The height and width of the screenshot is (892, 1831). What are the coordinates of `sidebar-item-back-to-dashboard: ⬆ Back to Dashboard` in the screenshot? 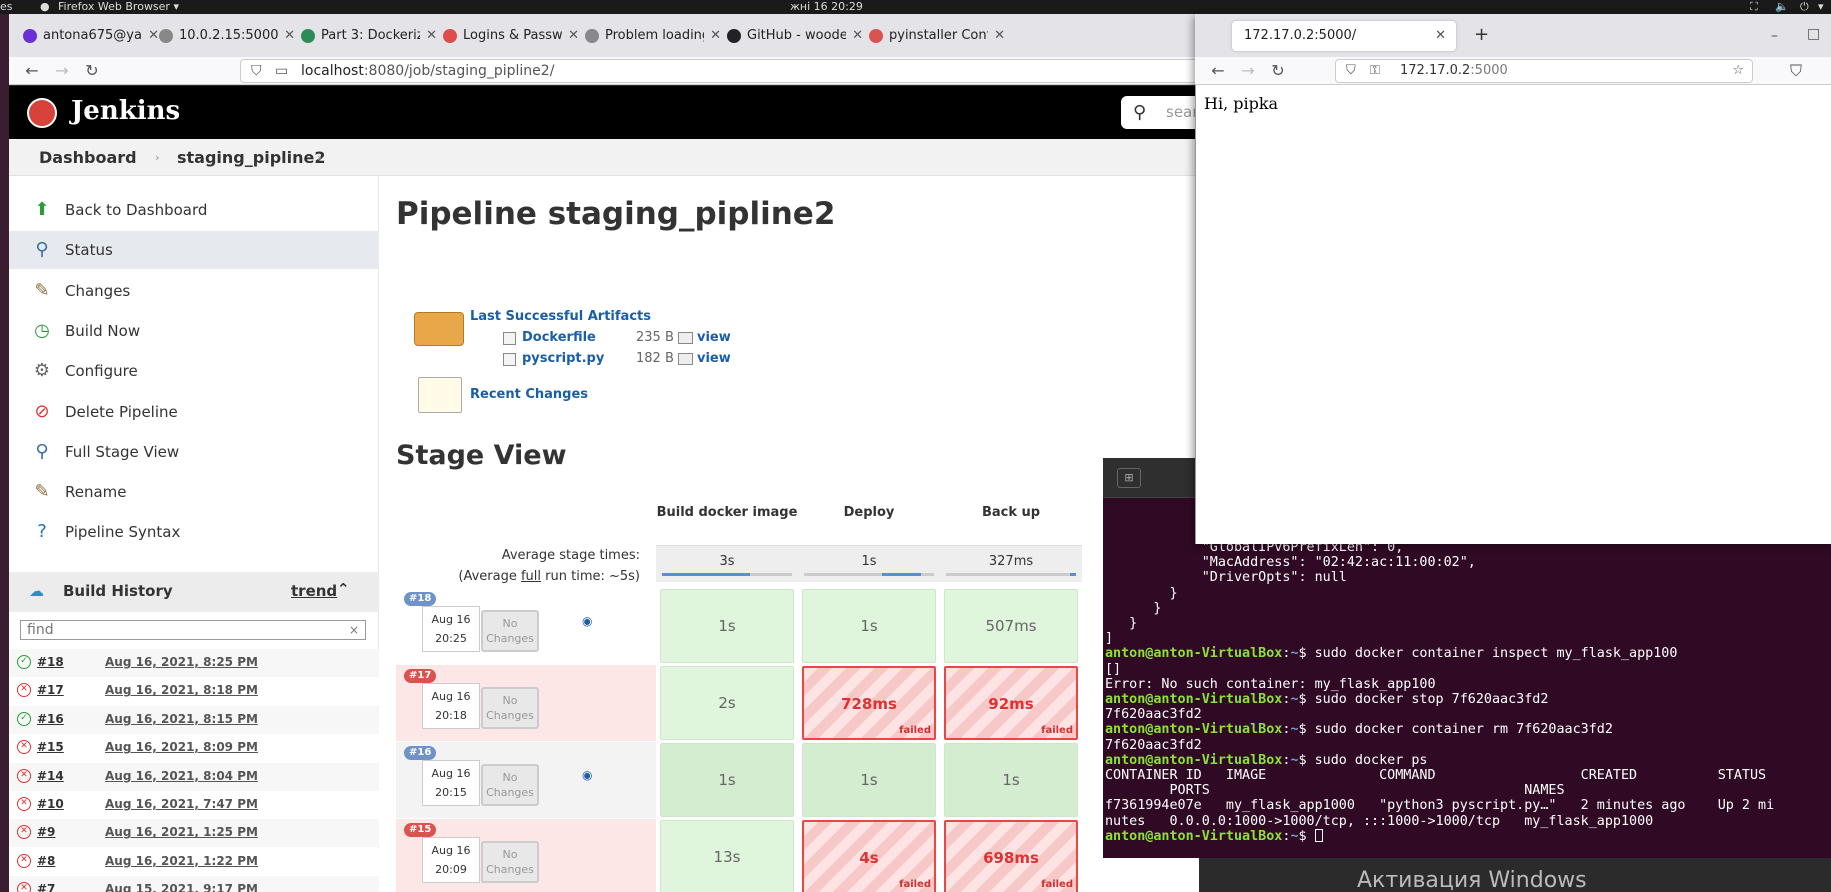 It's located at (194, 210).